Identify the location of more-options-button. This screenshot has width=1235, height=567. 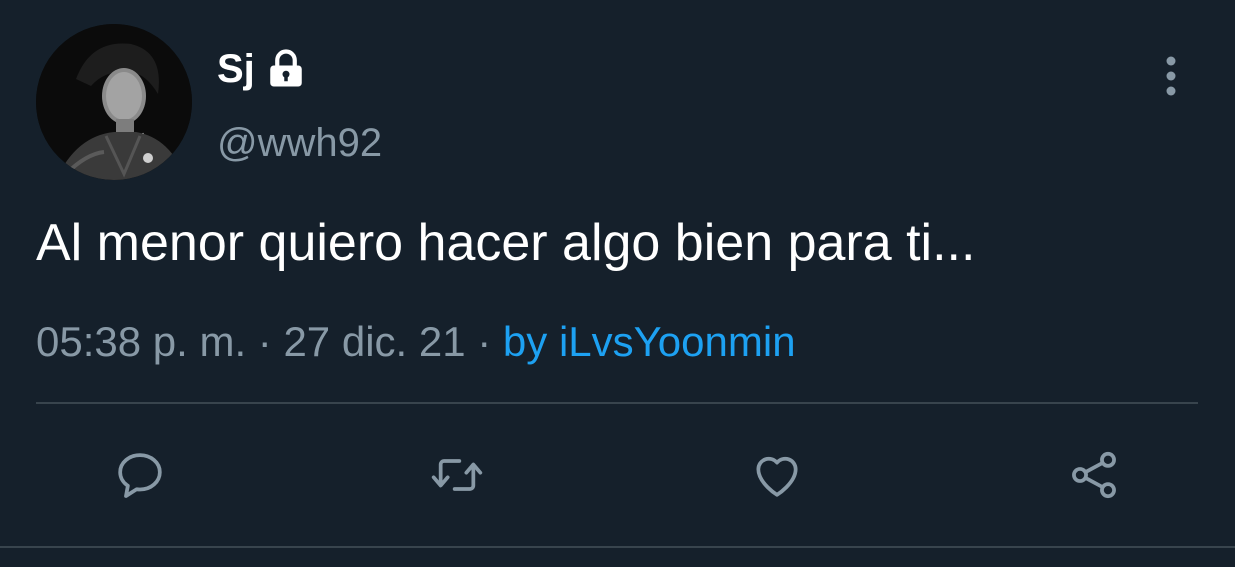
(1171, 76).